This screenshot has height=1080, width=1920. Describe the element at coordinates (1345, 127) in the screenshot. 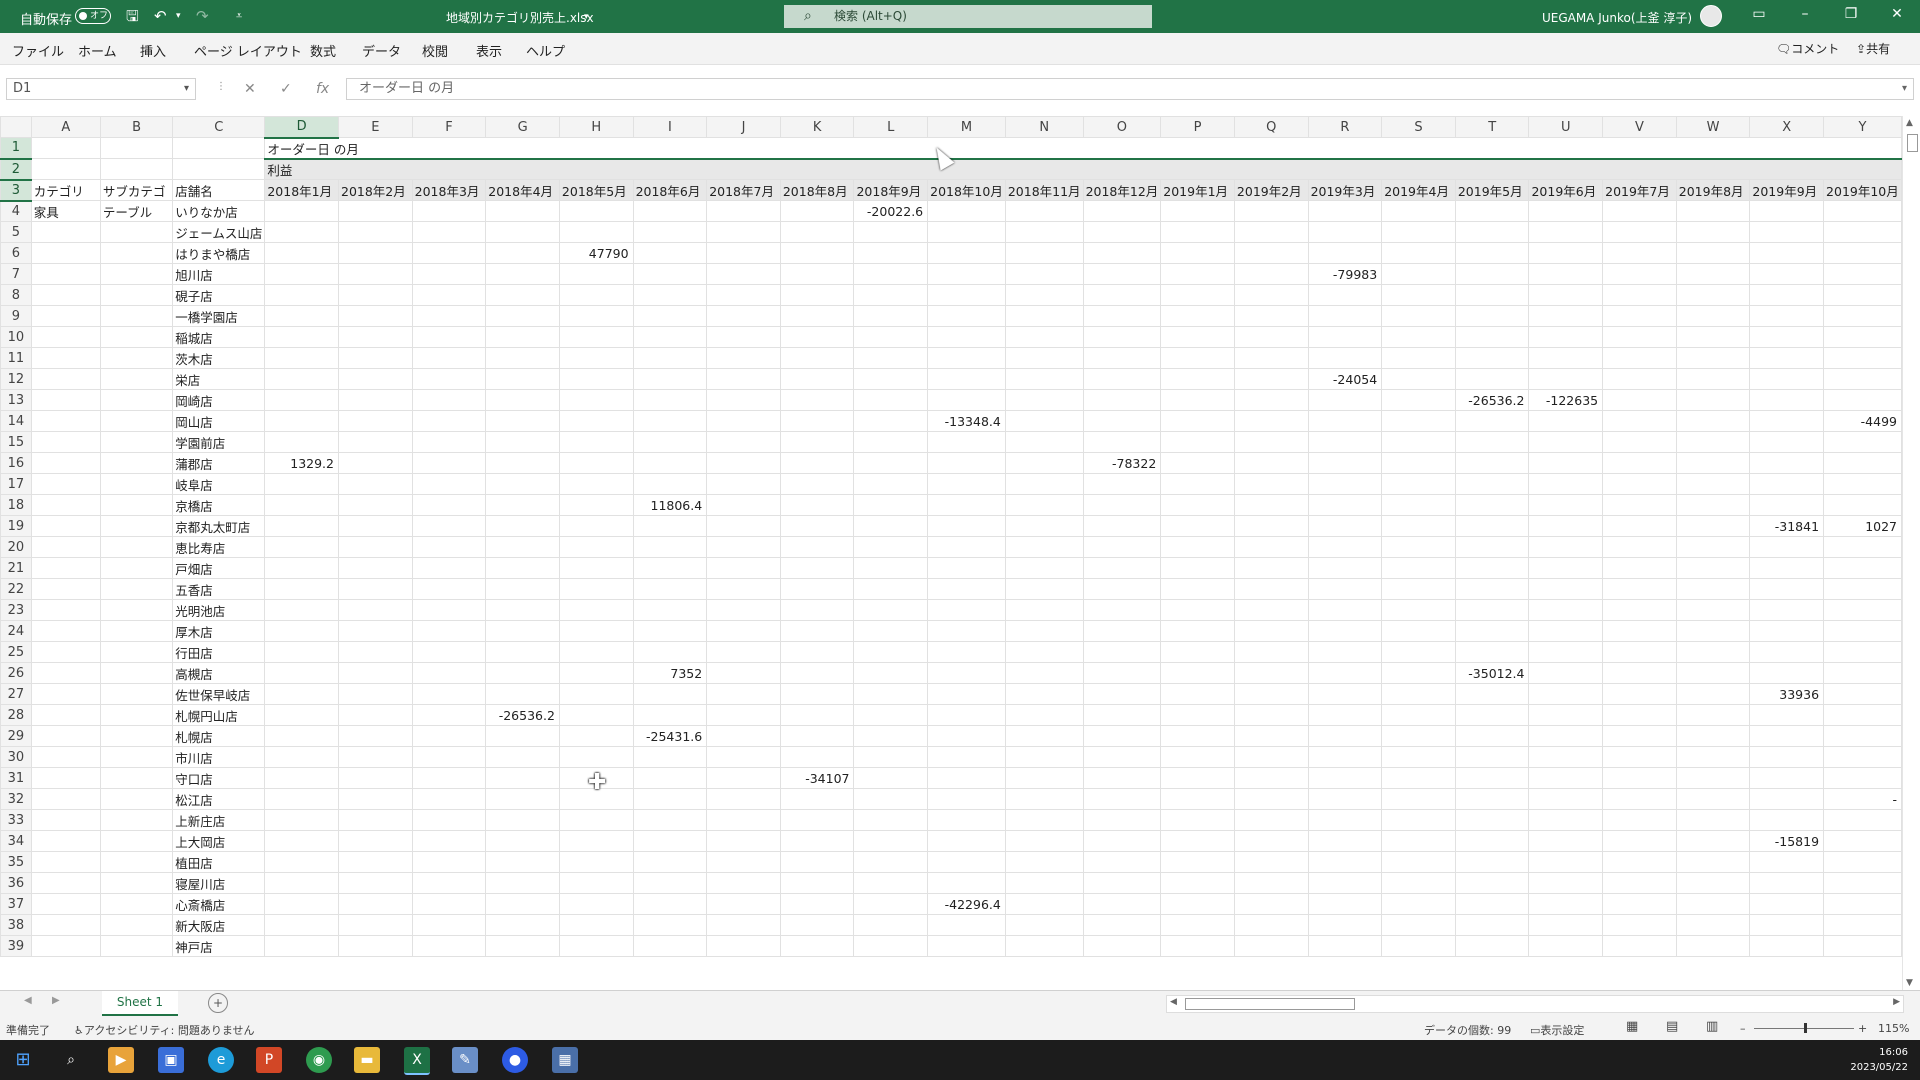

I see `column-header-r: R` at that location.